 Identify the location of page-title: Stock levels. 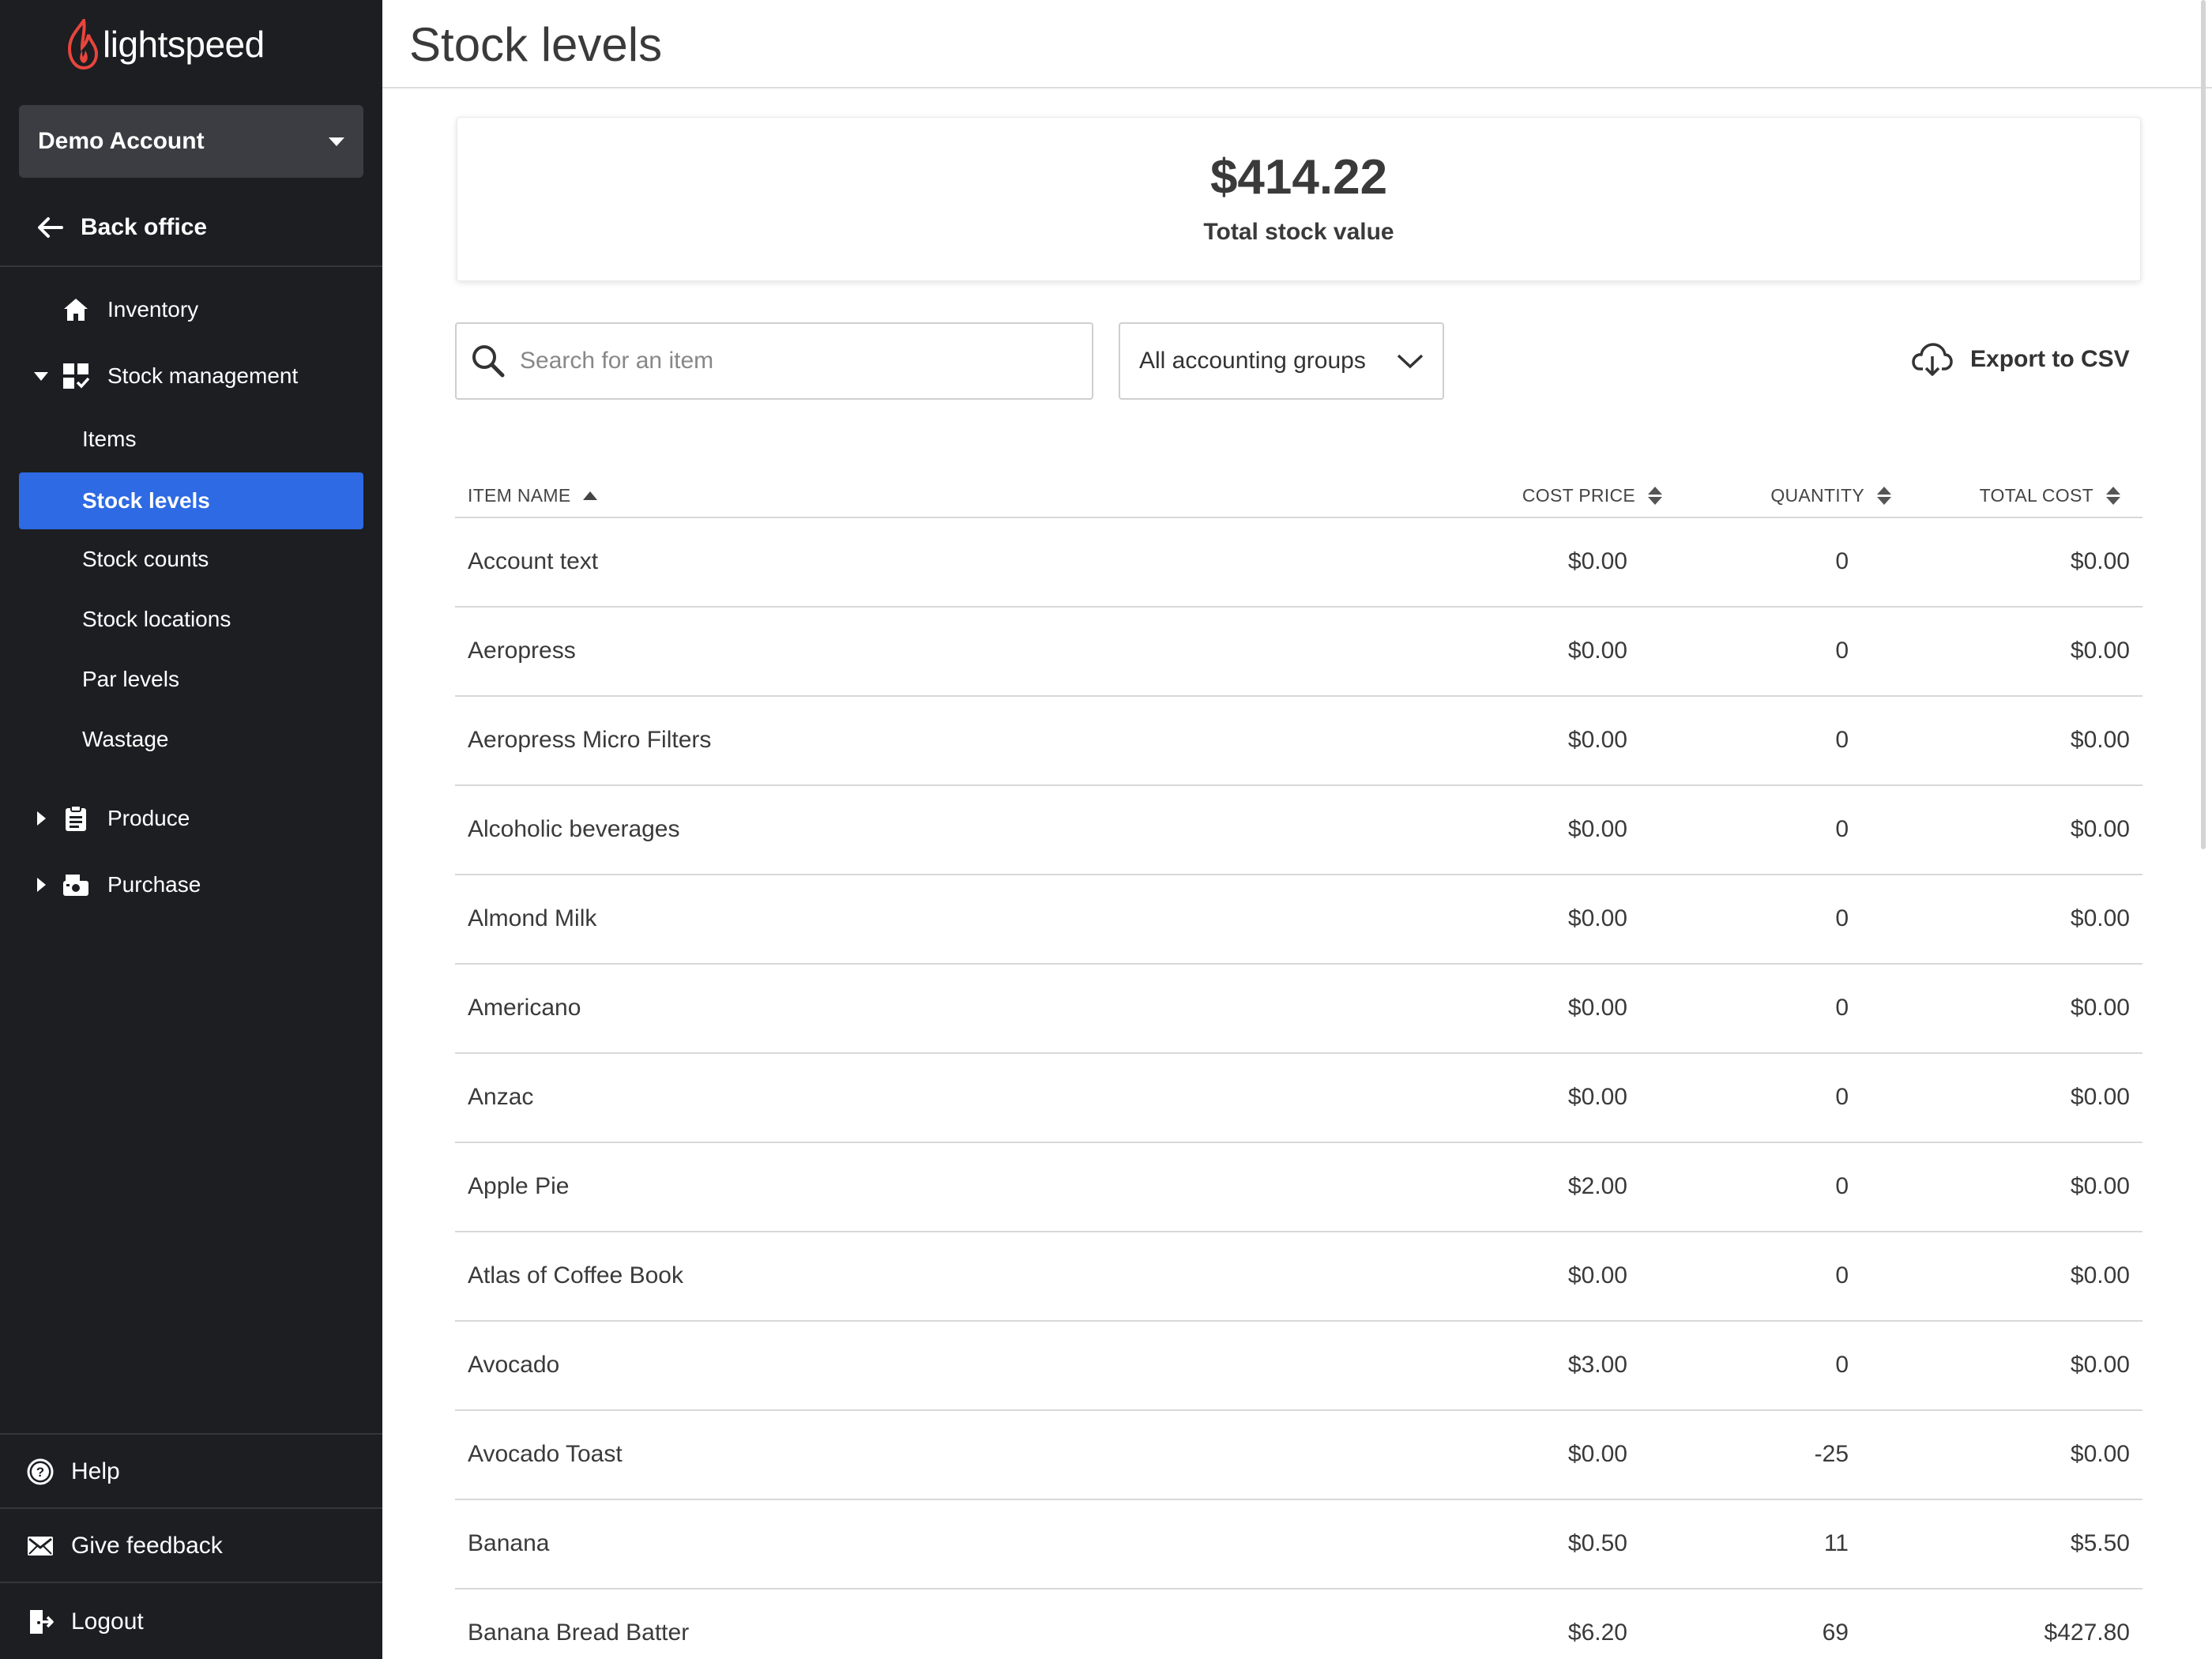
(536, 45).